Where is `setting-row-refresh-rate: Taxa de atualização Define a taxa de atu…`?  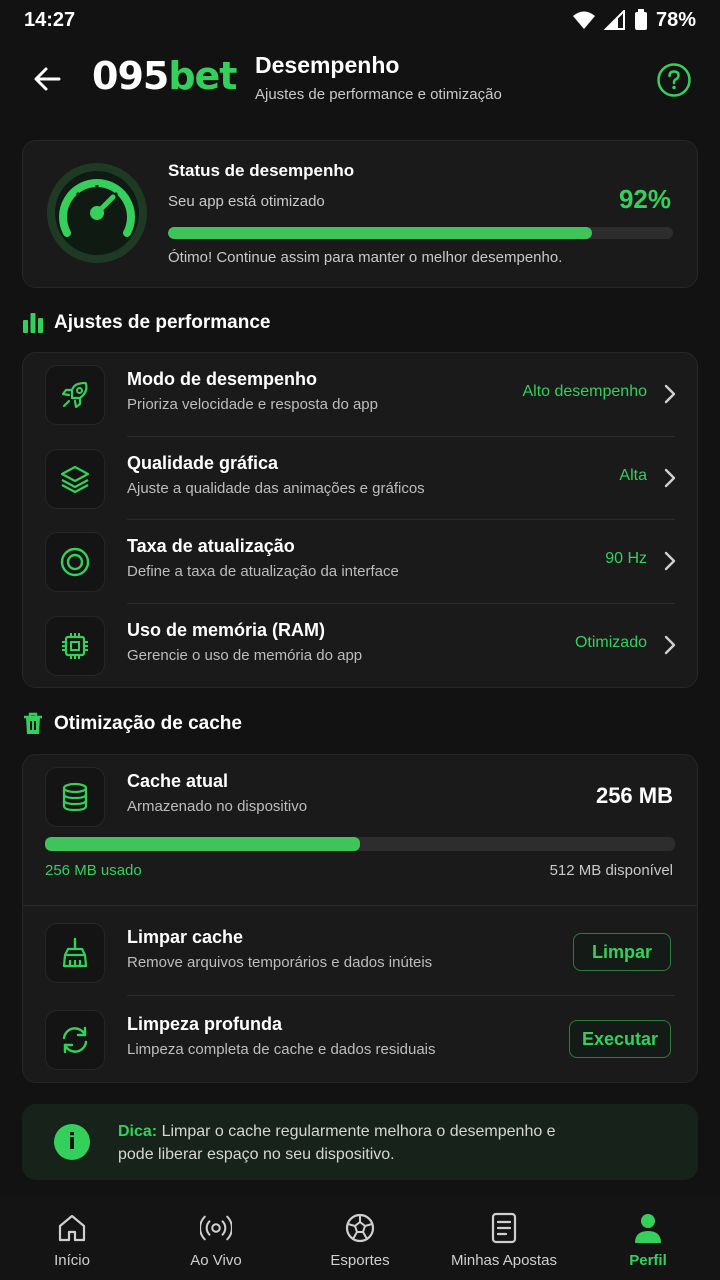
setting-row-refresh-rate: Taxa de atualização Define a taxa de atu… is located at coordinates (361, 561).